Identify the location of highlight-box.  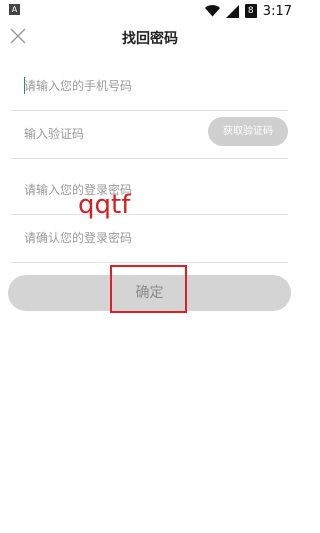
(148, 289).